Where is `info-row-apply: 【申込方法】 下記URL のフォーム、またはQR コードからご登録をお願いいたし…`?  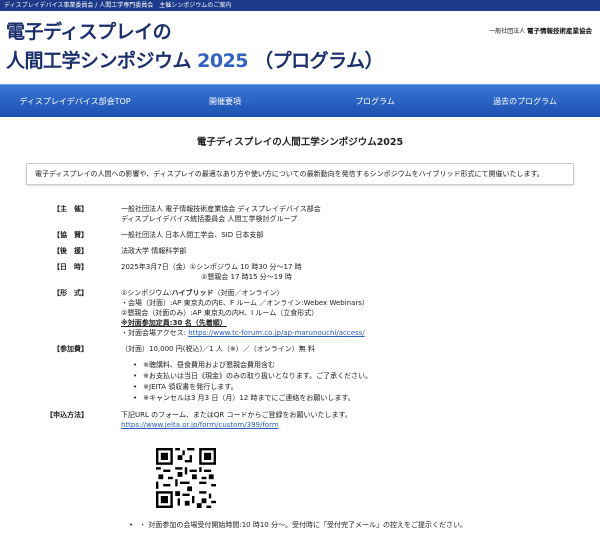
info-row-apply: 【申込方法】 下記URL のフォーム、またはQR コードからご登録をお願いいたし… is located at coordinates (199, 423).